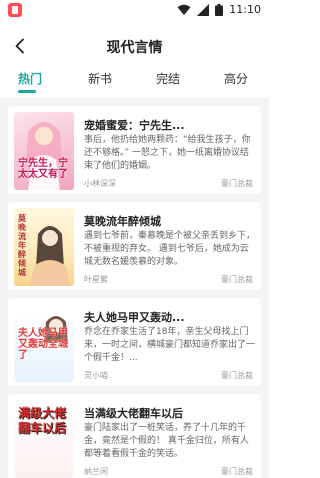  Describe the element at coordinates (42, 420) in the screenshot. I see `cover-title-text: 满级大佬翻车以后` at that location.